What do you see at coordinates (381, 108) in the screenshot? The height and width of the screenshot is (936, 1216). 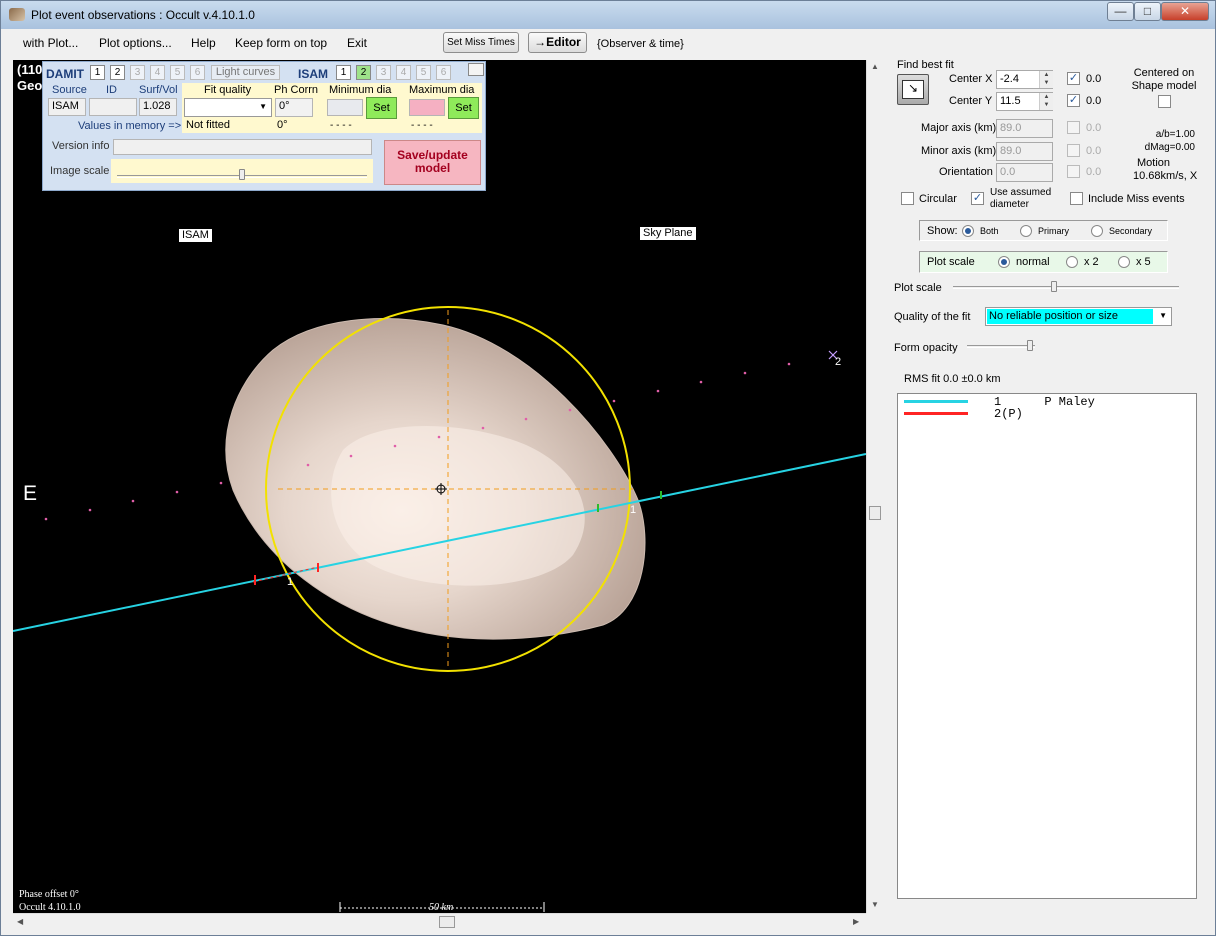 I see `min-dia-set-button: Set` at bounding box center [381, 108].